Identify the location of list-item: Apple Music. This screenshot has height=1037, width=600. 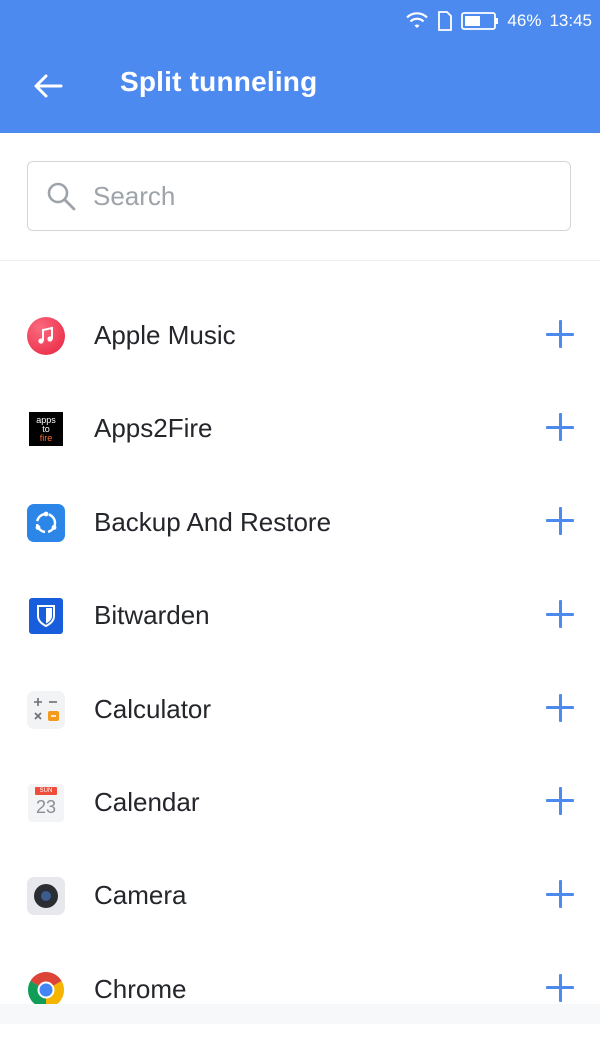
(300, 336).